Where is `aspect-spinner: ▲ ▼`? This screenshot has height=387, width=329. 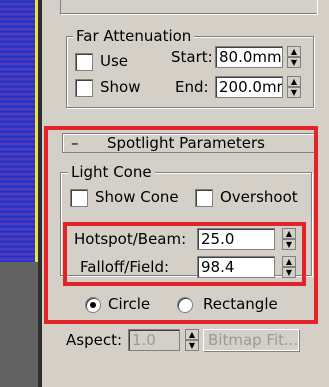
aspect-spinner: ▲ ▼ is located at coordinates (192, 340).